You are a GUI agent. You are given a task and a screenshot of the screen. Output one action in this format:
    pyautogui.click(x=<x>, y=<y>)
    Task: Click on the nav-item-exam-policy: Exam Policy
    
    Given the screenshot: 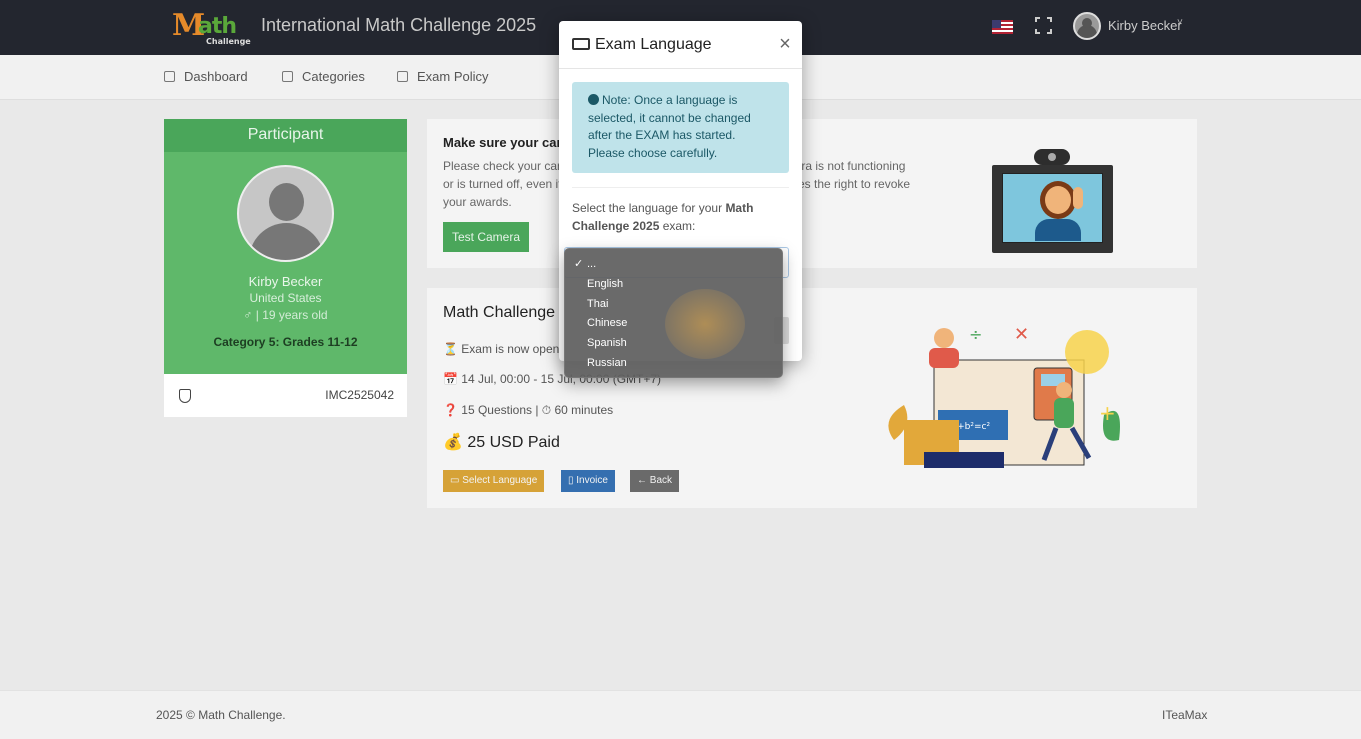 What is the action you would take?
    pyautogui.click(x=443, y=76)
    